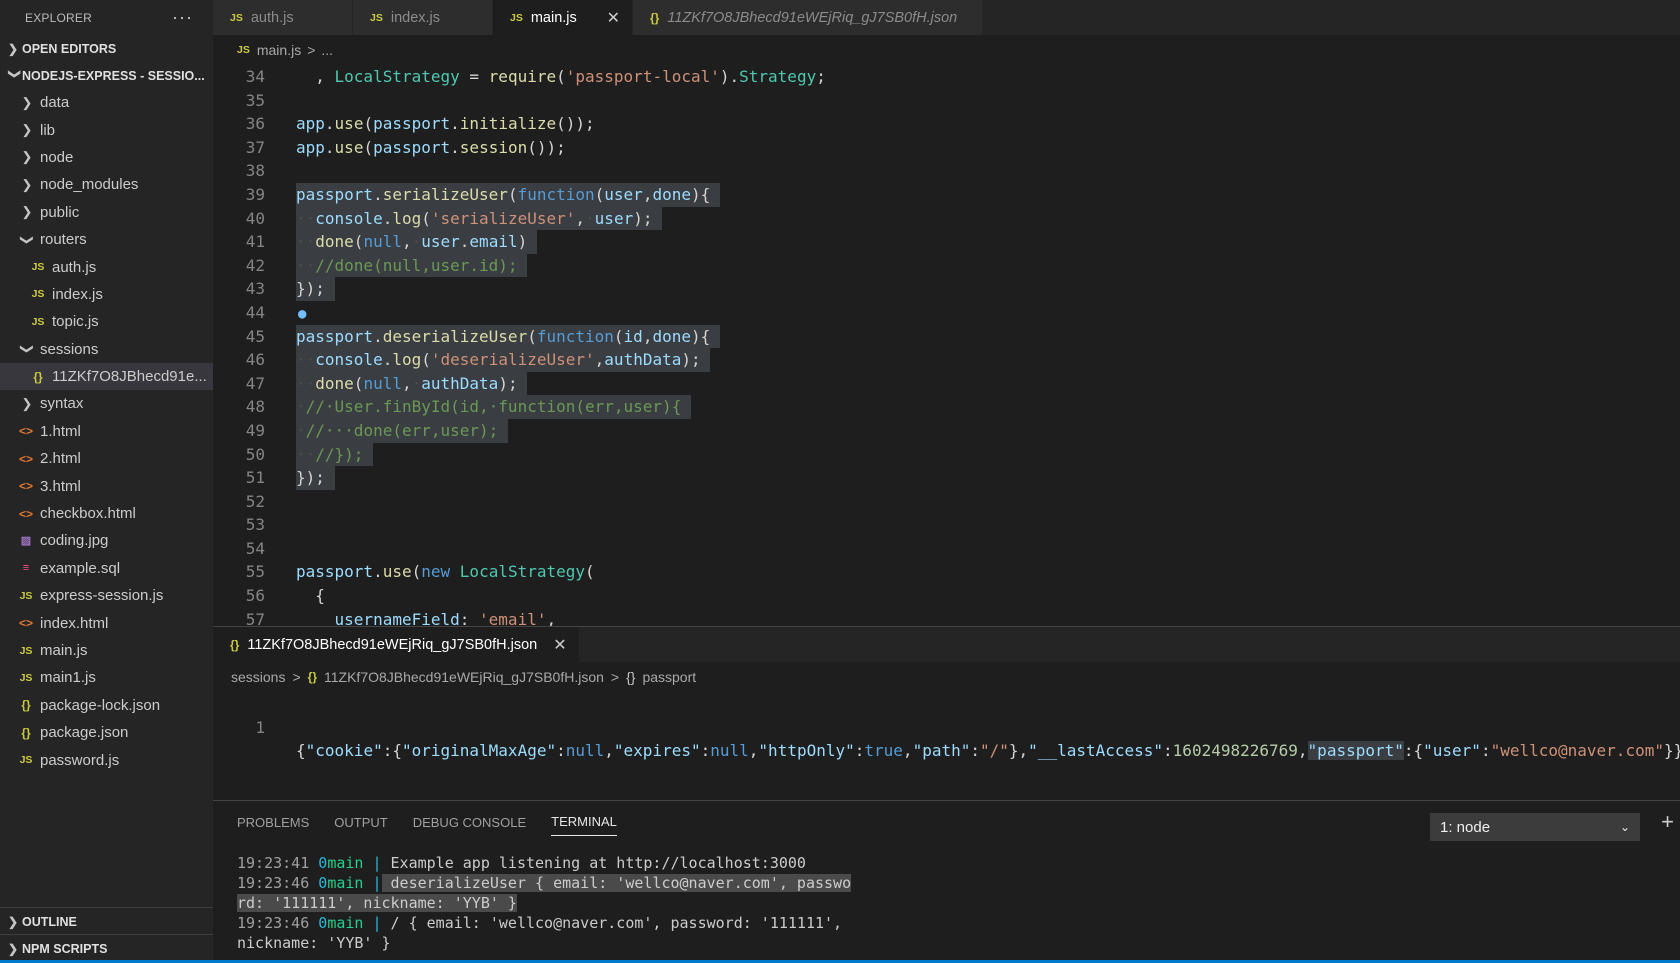 The width and height of the screenshot is (1680, 963). I want to click on breadcrumb-symbol: passport, so click(669, 677).